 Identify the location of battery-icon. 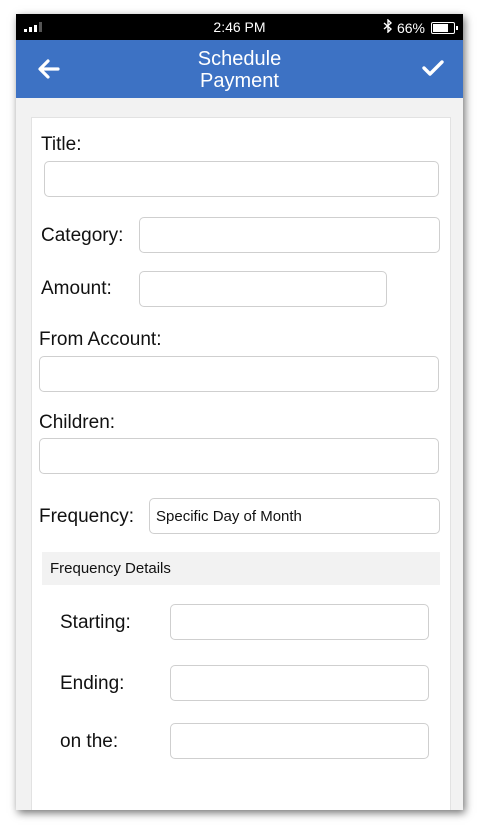
(444, 27).